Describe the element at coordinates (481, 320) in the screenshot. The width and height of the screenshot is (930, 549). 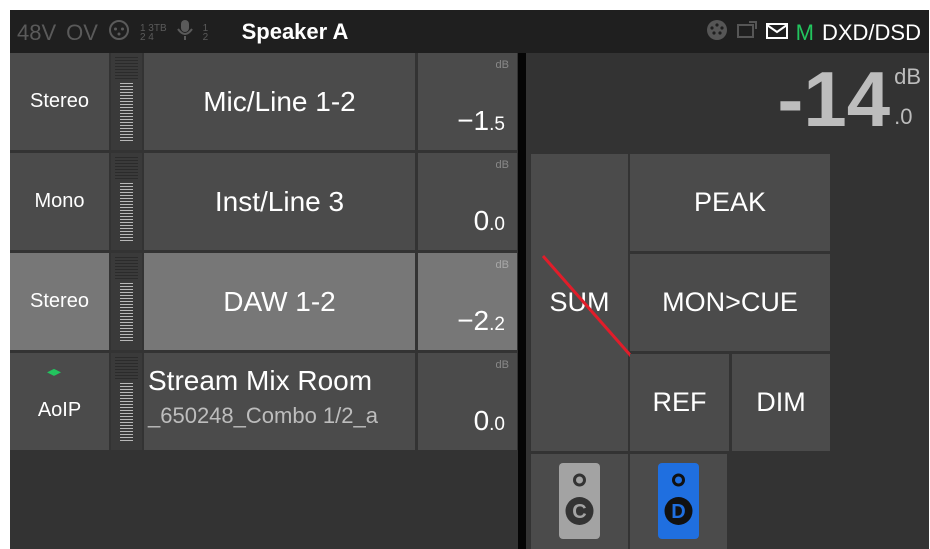
I see `gain-value: −2.2` at that location.